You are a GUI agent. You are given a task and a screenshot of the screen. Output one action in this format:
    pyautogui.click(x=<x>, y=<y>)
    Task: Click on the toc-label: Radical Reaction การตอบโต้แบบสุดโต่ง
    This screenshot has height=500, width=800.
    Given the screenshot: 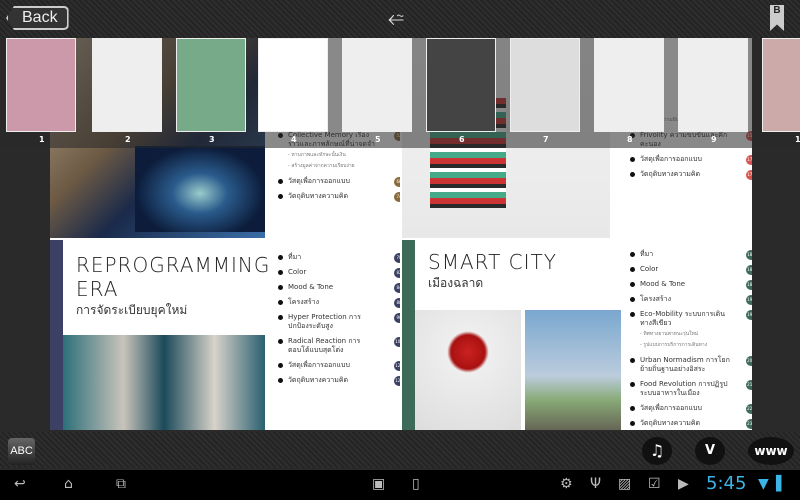 What is the action you would take?
    pyautogui.click(x=324, y=345)
    